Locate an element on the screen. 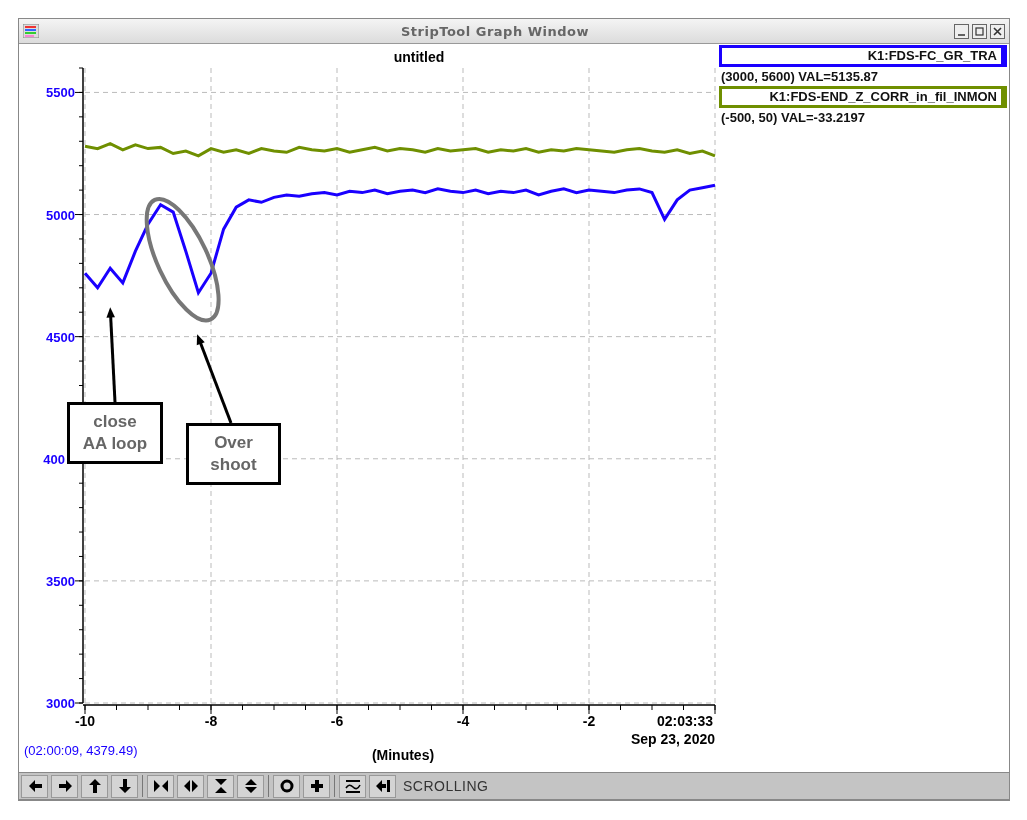 The width and height of the screenshot is (1027, 820). mode-label: SCROLLING is located at coordinates (446, 786).